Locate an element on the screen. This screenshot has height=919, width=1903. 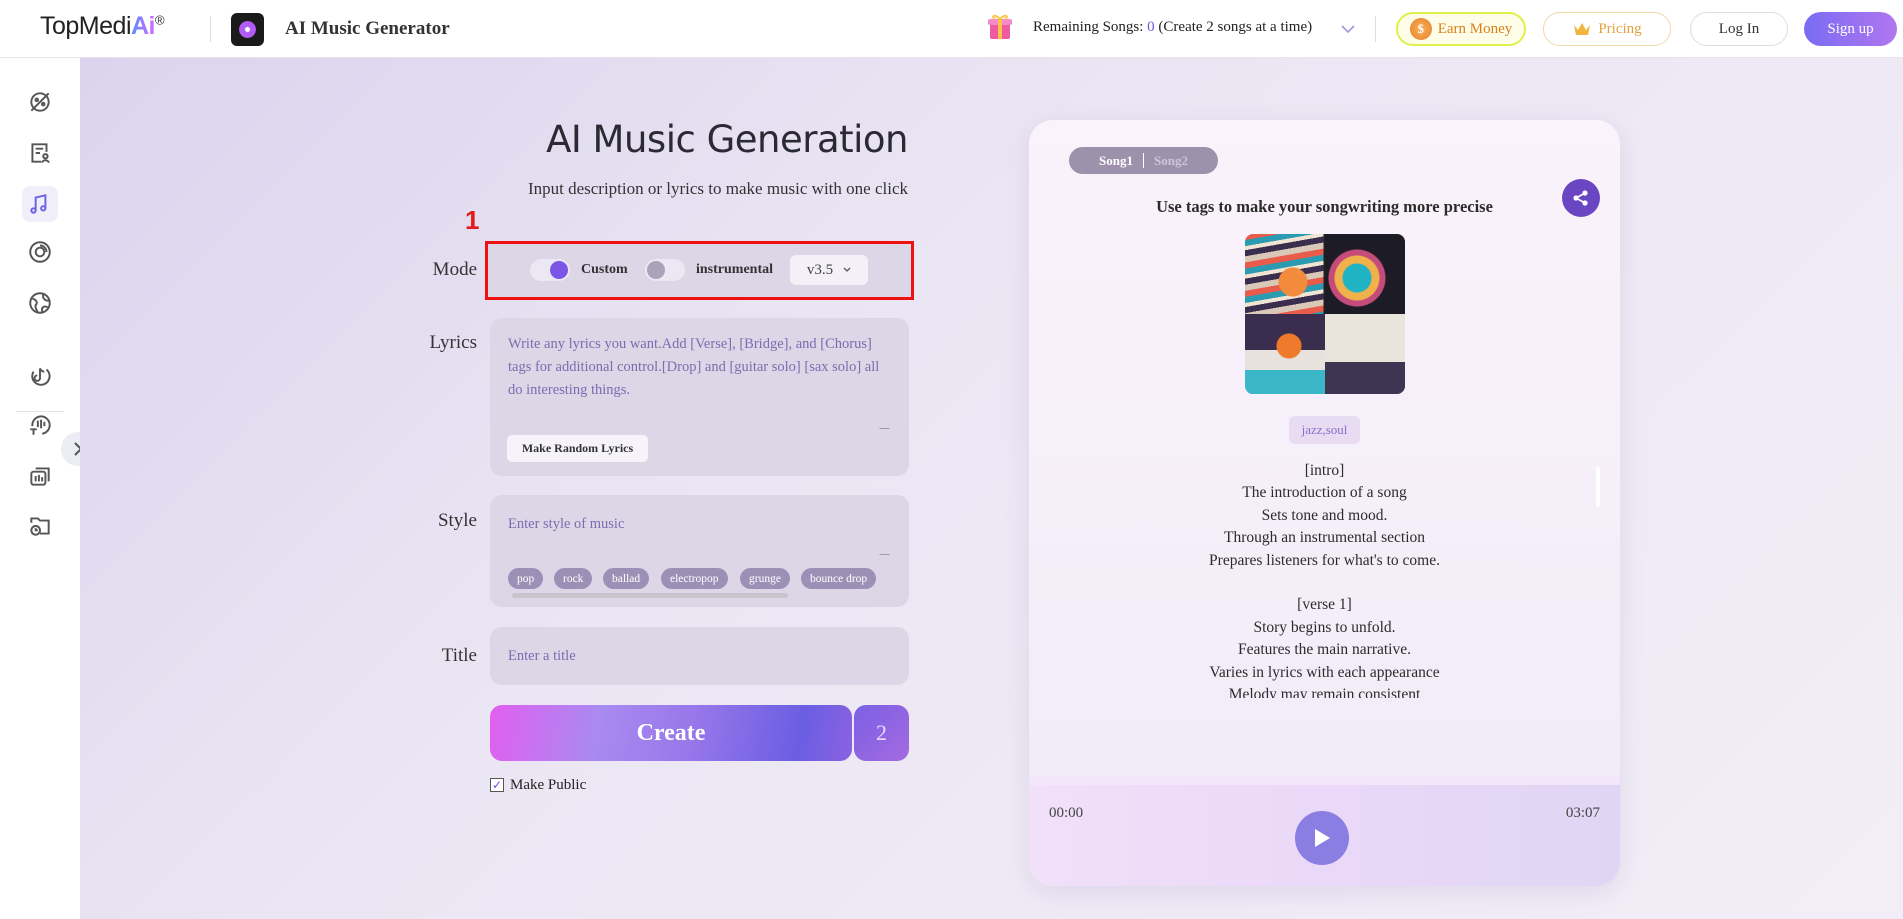
pricing-button: Pricing is located at coordinates (1607, 29).